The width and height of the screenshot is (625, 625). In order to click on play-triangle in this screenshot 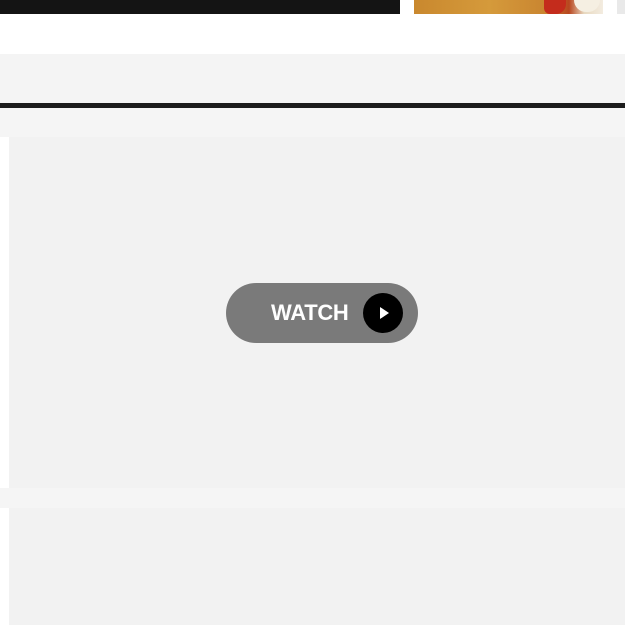, I will do `click(384, 313)`.